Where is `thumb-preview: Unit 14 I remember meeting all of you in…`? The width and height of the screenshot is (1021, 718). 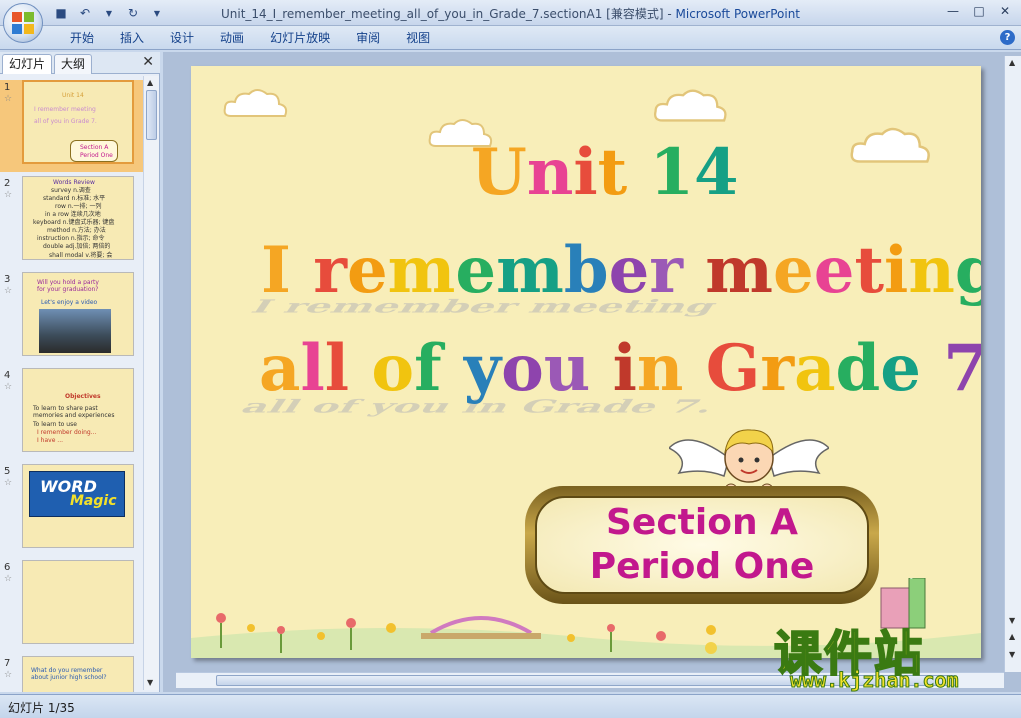
thumb-preview: Unit 14 I remember meeting all of you in… is located at coordinates (78, 122).